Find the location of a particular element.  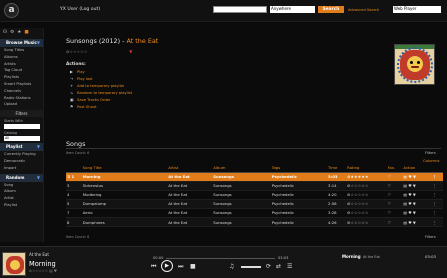

save-tracks-order-action: ▣ Save Tracks Order is located at coordinates (90, 100).